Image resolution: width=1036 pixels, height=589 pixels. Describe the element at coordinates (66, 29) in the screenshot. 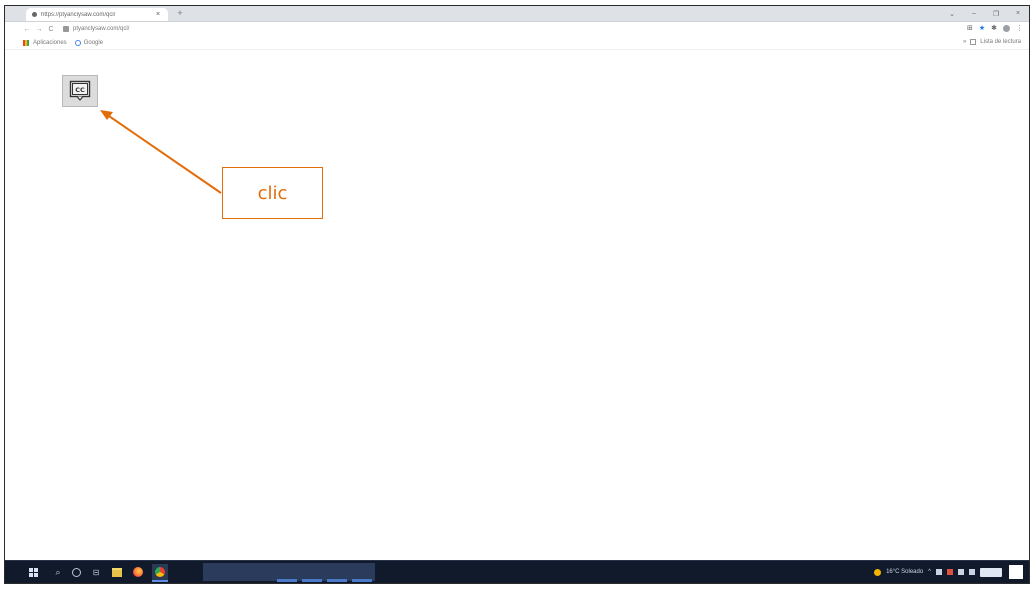

I see `lock-icon` at that location.